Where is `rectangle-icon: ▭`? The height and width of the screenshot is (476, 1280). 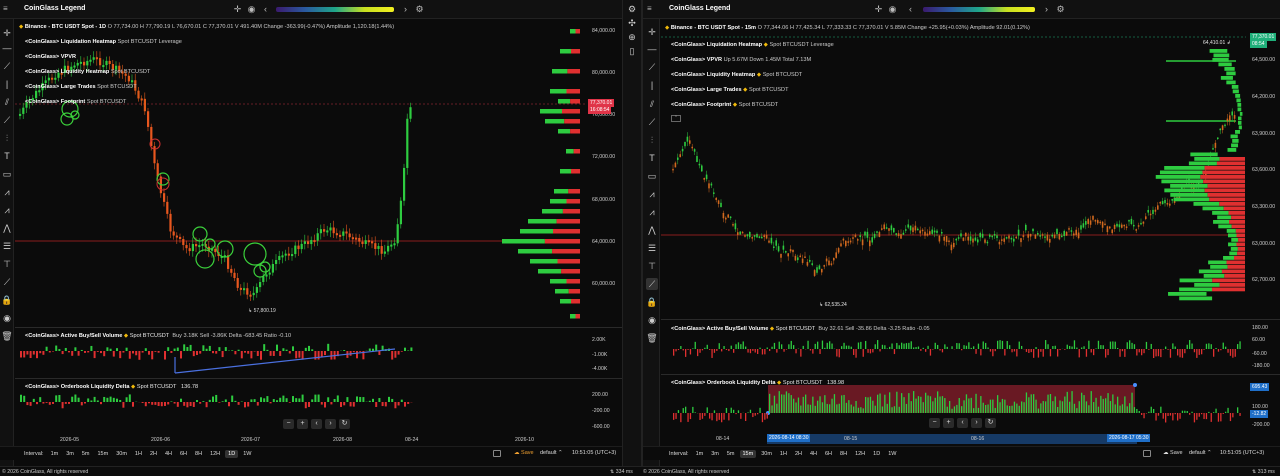 rectangle-icon: ▭ is located at coordinates (652, 176).